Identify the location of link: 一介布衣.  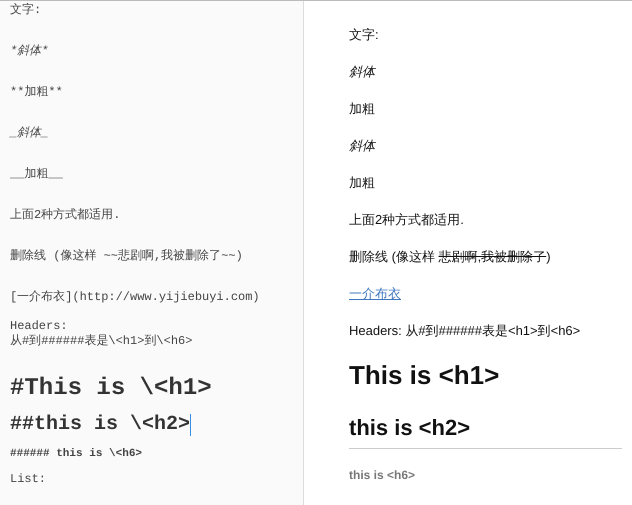
(375, 293).